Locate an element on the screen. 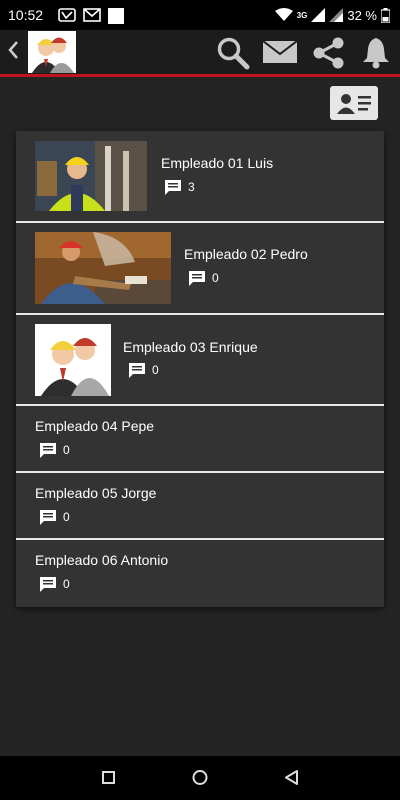 The image size is (400, 800). employee-row: Empleado 02 Pedro 0 is located at coordinates (200, 269).